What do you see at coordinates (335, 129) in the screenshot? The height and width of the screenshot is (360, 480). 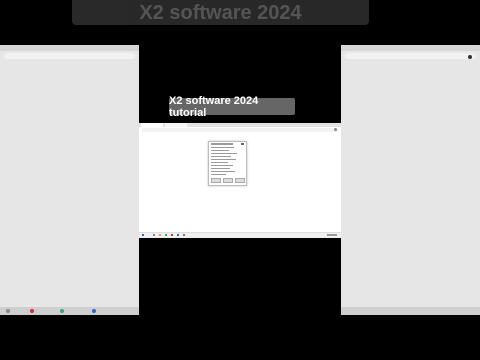 I see `extension-icon` at bounding box center [335, 129].